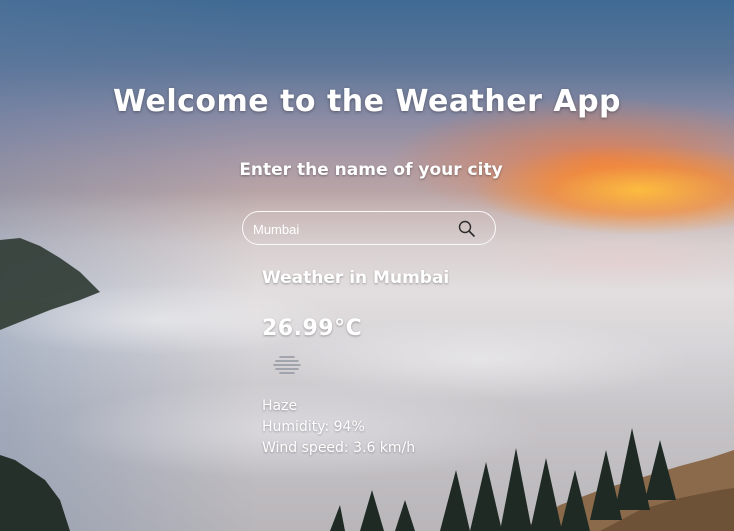 This screenshot has width=734, height=531. I want to click on search-box, so click(369, 228).